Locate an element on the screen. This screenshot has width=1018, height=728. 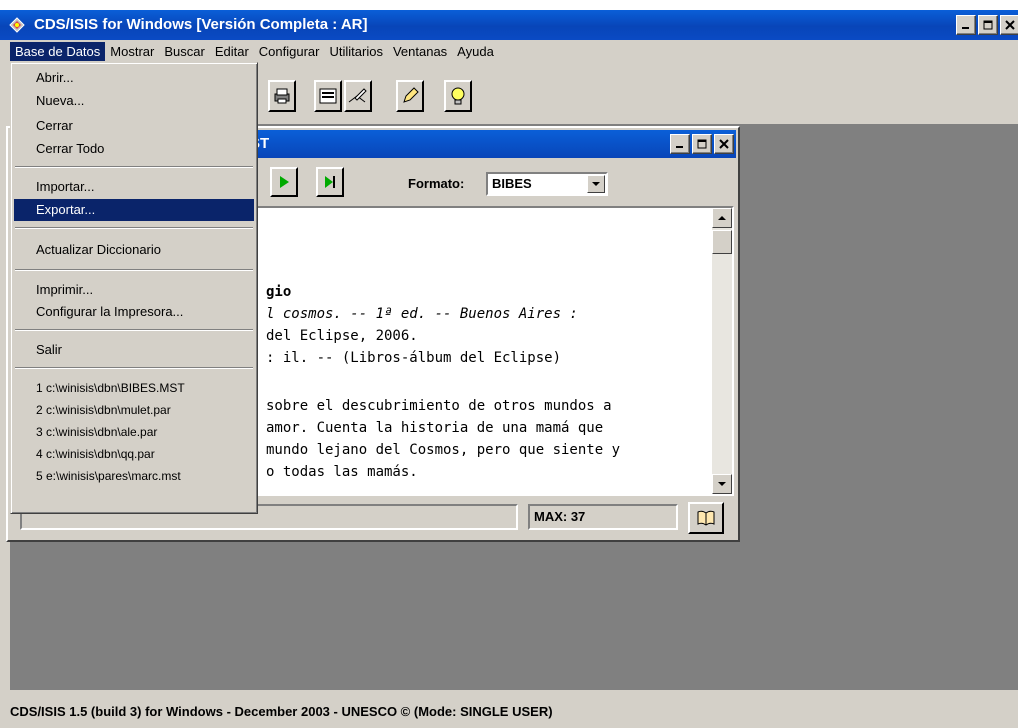
close-button is located at coordinates (1009, 25).